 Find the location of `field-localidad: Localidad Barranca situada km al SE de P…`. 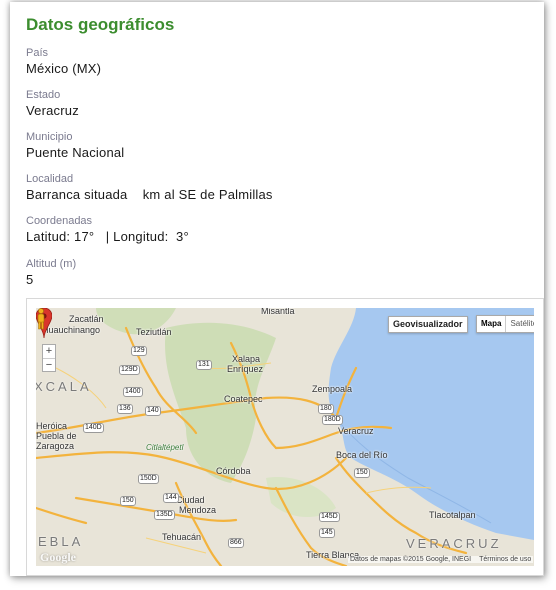

field-localidad: Localidad Barranca situada km al SE de P… is located at coordinates (149, 187).